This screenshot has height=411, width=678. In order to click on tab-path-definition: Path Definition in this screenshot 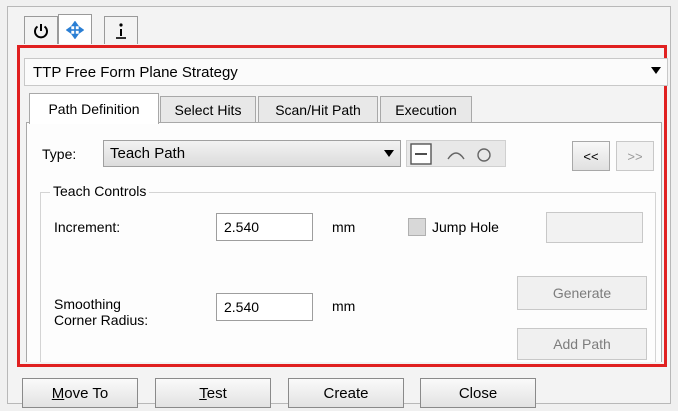, I will do `click(94, 108)`.